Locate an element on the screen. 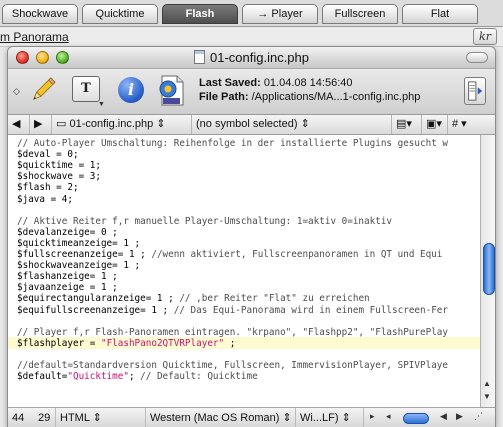 The image size is (503, 427). code-token: $equifullscreenanzeige= 1 ; is located at coordinates (95, 310).